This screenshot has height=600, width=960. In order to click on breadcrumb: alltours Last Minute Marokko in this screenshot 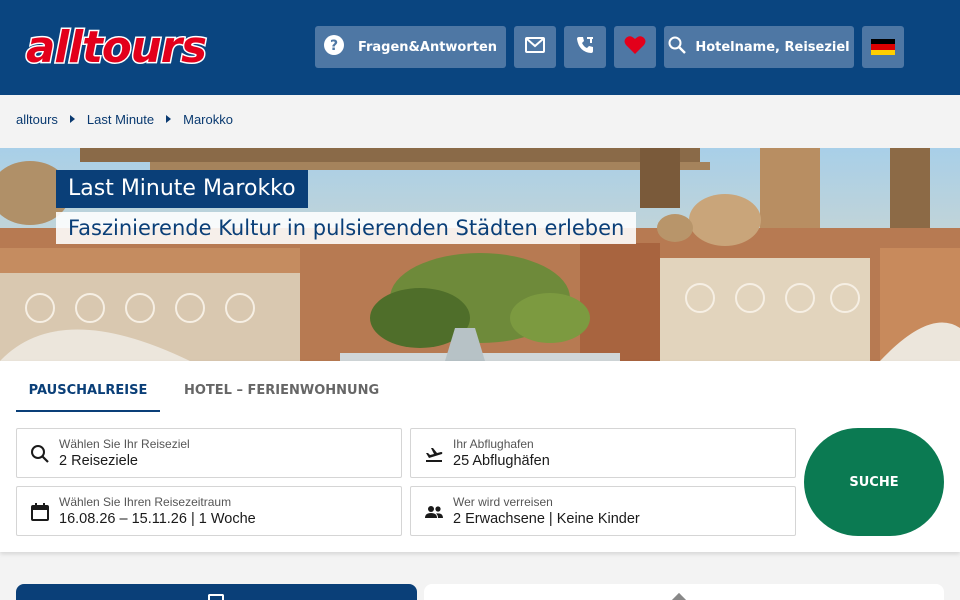, I will do `click(124, 119)`.